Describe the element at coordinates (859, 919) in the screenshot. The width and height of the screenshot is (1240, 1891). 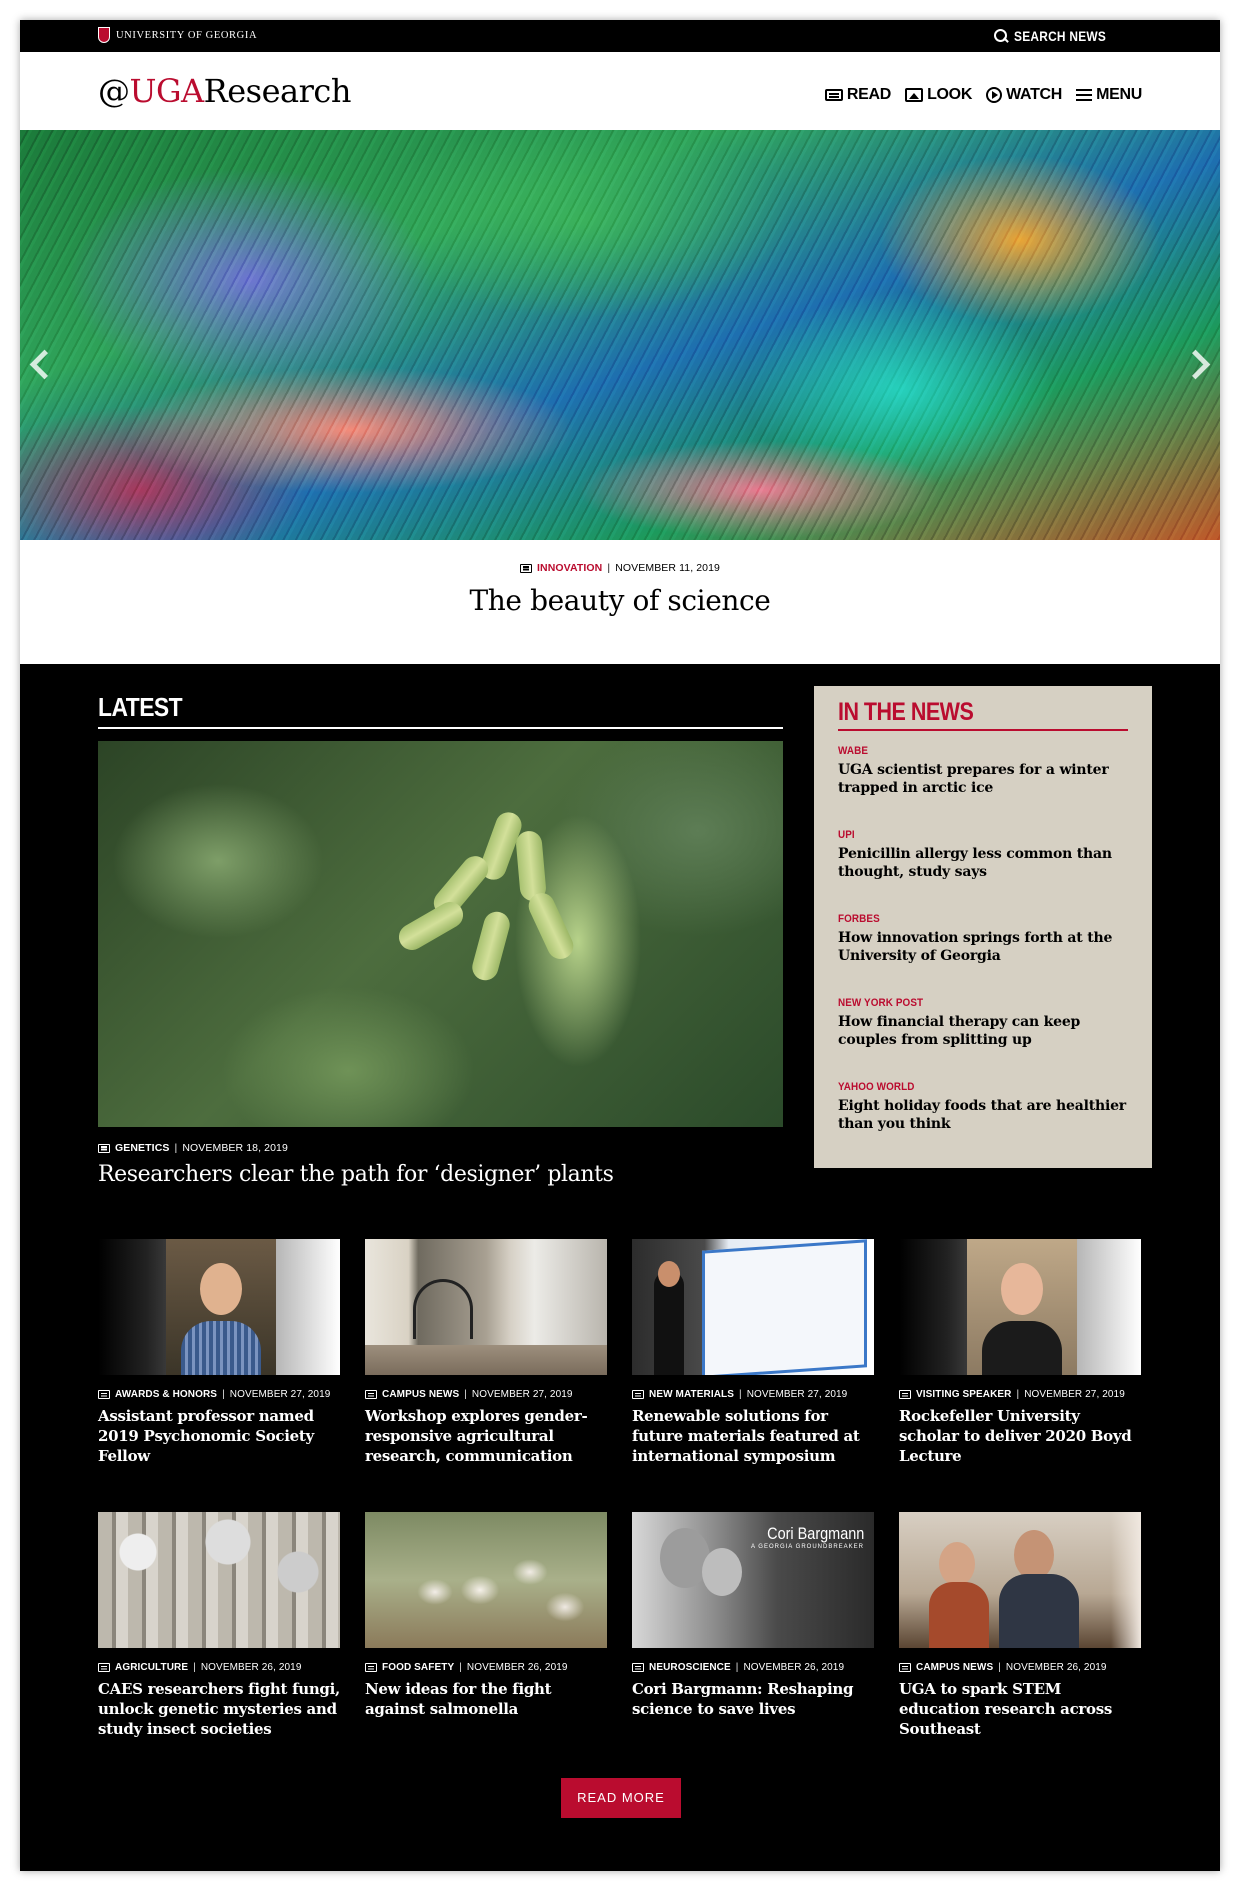
I see `news-source: FORBES` at that location.